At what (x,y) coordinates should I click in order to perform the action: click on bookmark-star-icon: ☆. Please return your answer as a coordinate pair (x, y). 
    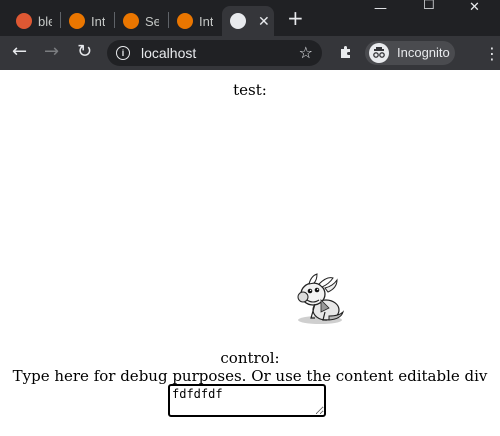
    Looking at the image, I should click on (306, 52).